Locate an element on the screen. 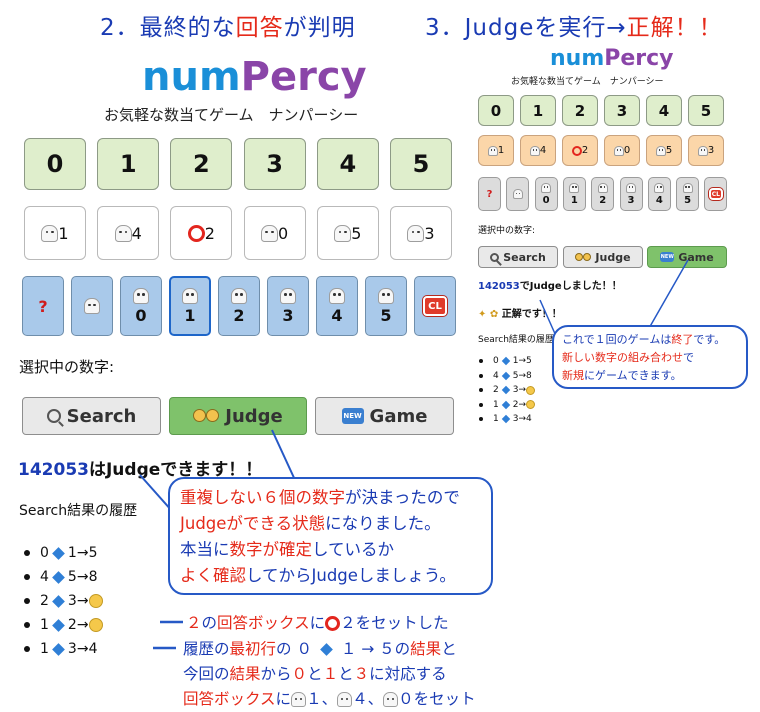 The height and width of the screenshot is (712, 760). answer-box-3: 2 is located at coordinates (201, 233).